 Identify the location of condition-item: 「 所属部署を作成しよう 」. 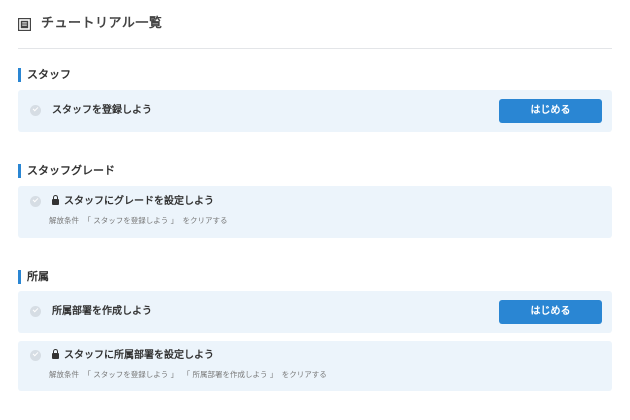
(230, 374).